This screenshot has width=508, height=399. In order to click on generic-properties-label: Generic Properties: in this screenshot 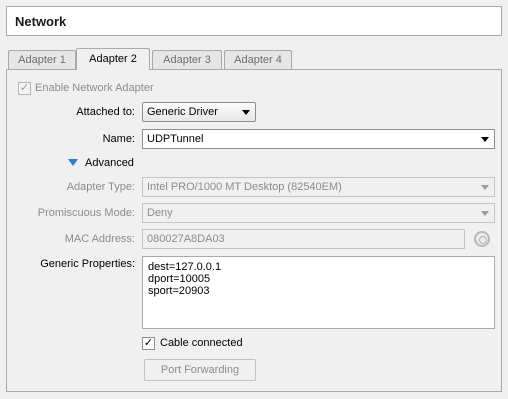, I will do `click(87, 264)`.